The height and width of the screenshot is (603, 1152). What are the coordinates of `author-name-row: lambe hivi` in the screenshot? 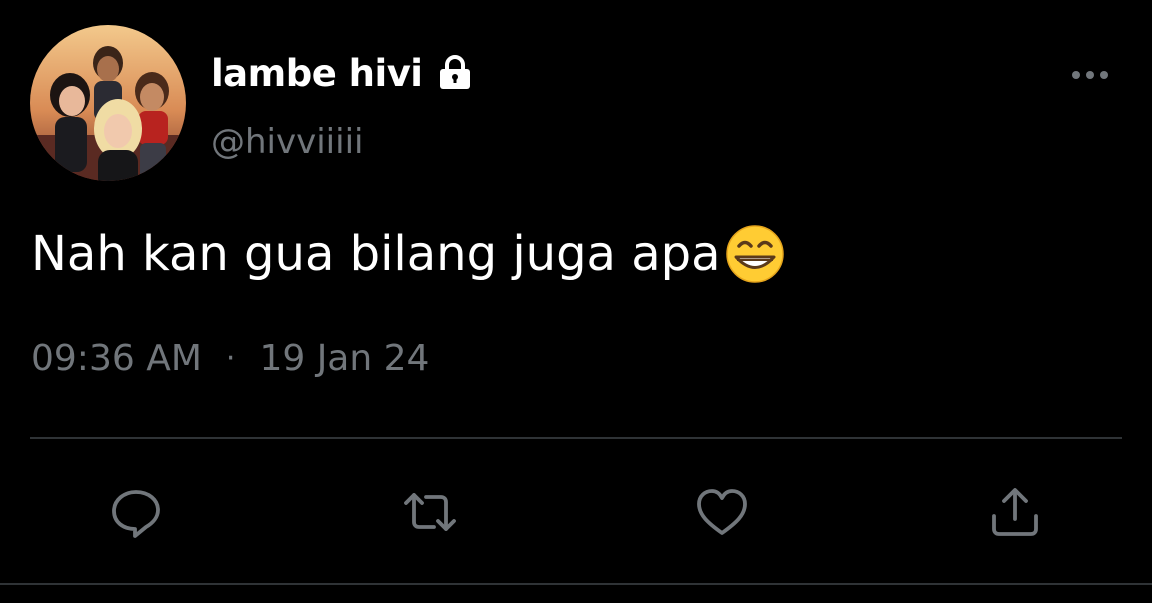 It's located at (343, 73).